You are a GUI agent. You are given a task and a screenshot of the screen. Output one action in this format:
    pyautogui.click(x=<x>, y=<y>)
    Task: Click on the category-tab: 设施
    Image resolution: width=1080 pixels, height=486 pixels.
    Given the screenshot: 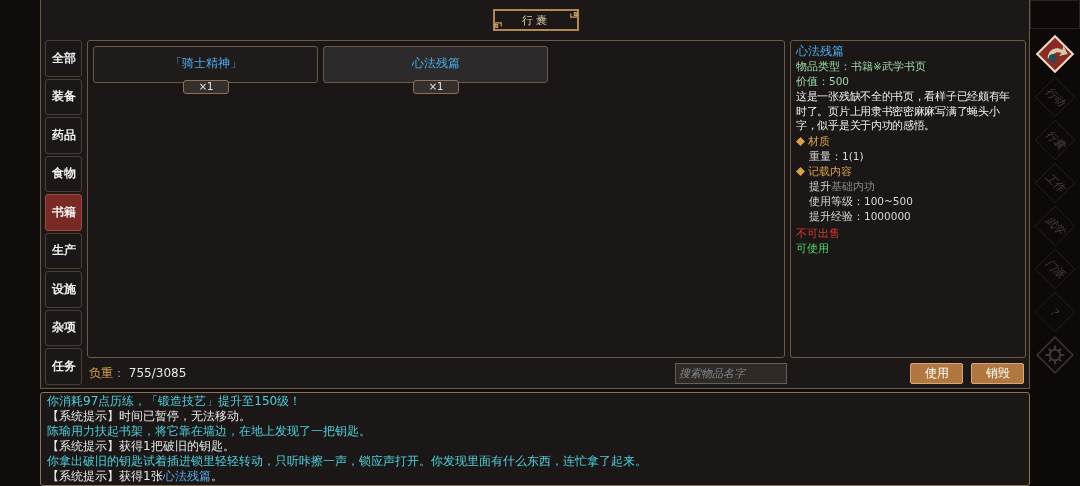 What is the action you would take?
    pyautogui.click(x=63, y=289)
    